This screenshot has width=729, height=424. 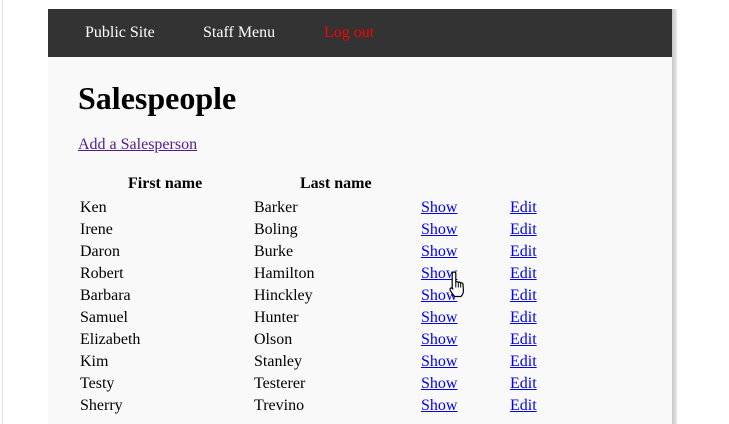 I want to click on last-name-cell: Hamilton, so click(x=284, y=273).